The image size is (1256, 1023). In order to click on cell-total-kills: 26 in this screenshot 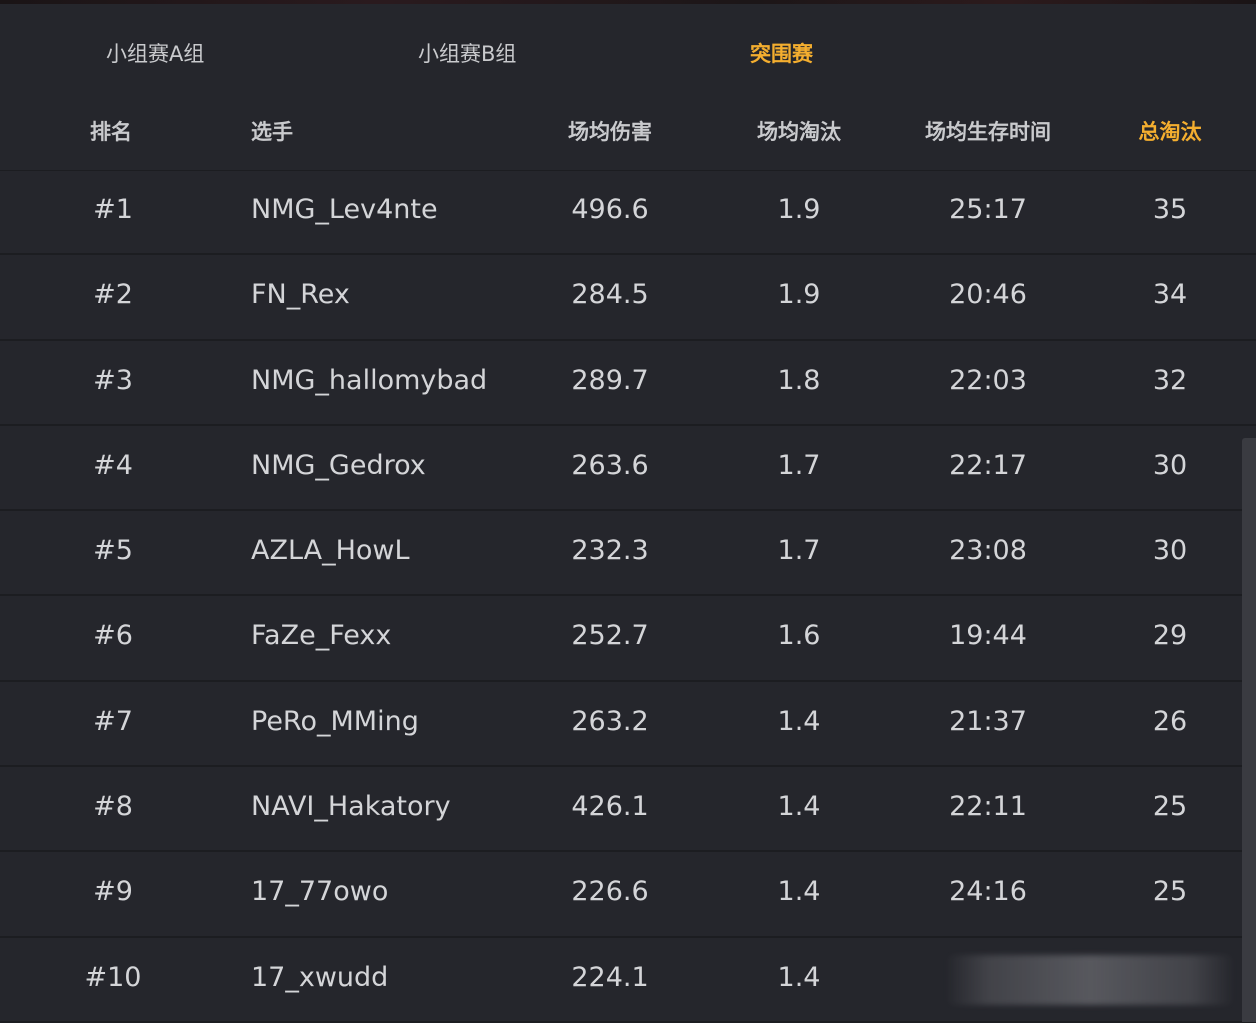, I will do `click(1170, 721)`.